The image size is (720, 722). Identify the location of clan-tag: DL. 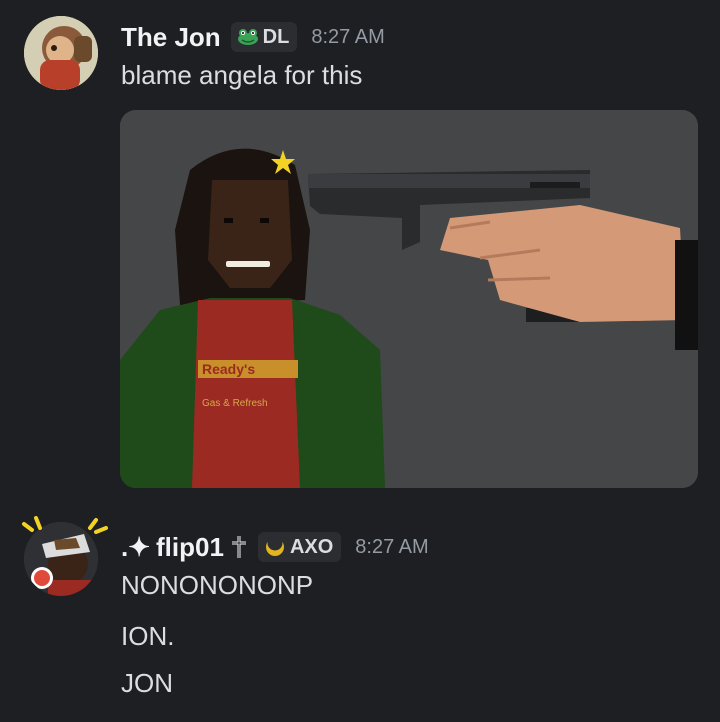
(264, 37).